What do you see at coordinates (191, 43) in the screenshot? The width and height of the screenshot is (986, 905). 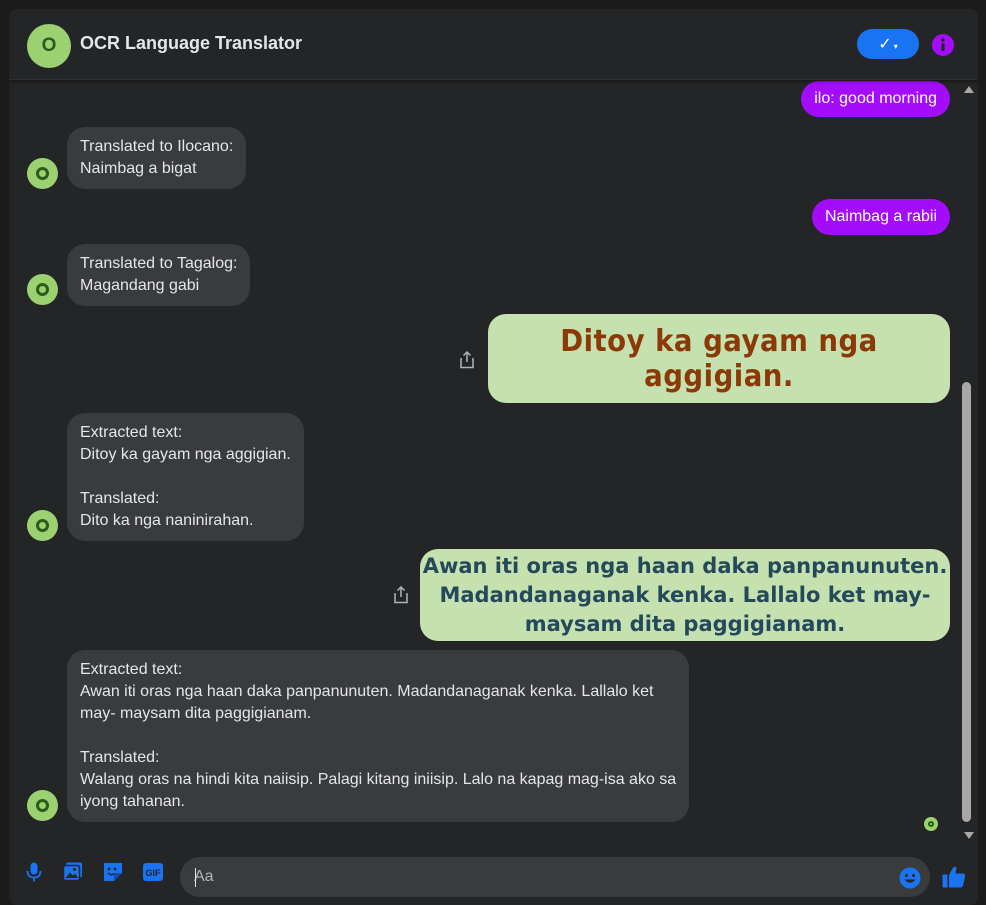 I see `chat-title: OCR Language Translator` at bounding box center [191, 43].